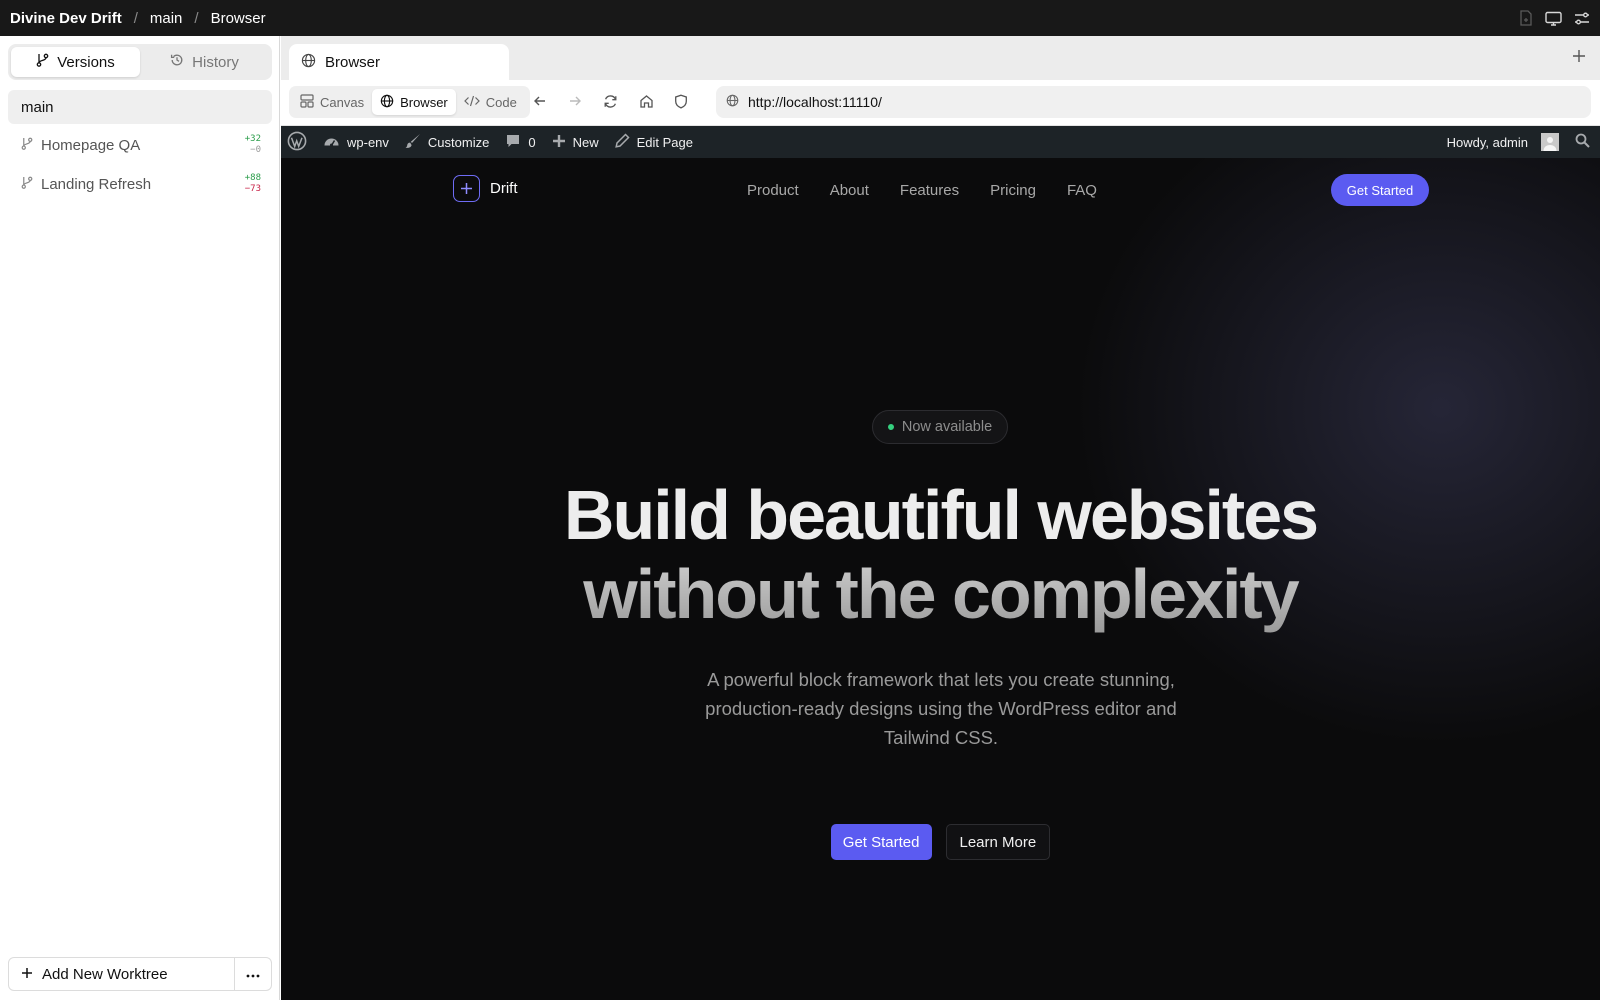  I want to click on tab-history: History, so click(204, 62).